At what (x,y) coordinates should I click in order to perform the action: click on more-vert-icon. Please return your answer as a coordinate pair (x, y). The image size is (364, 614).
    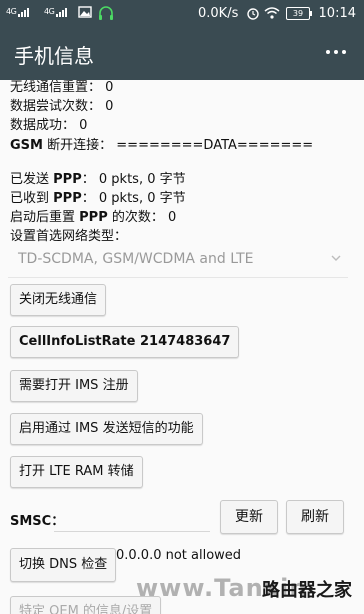
    Looking at the image, I should click on (336, 52).